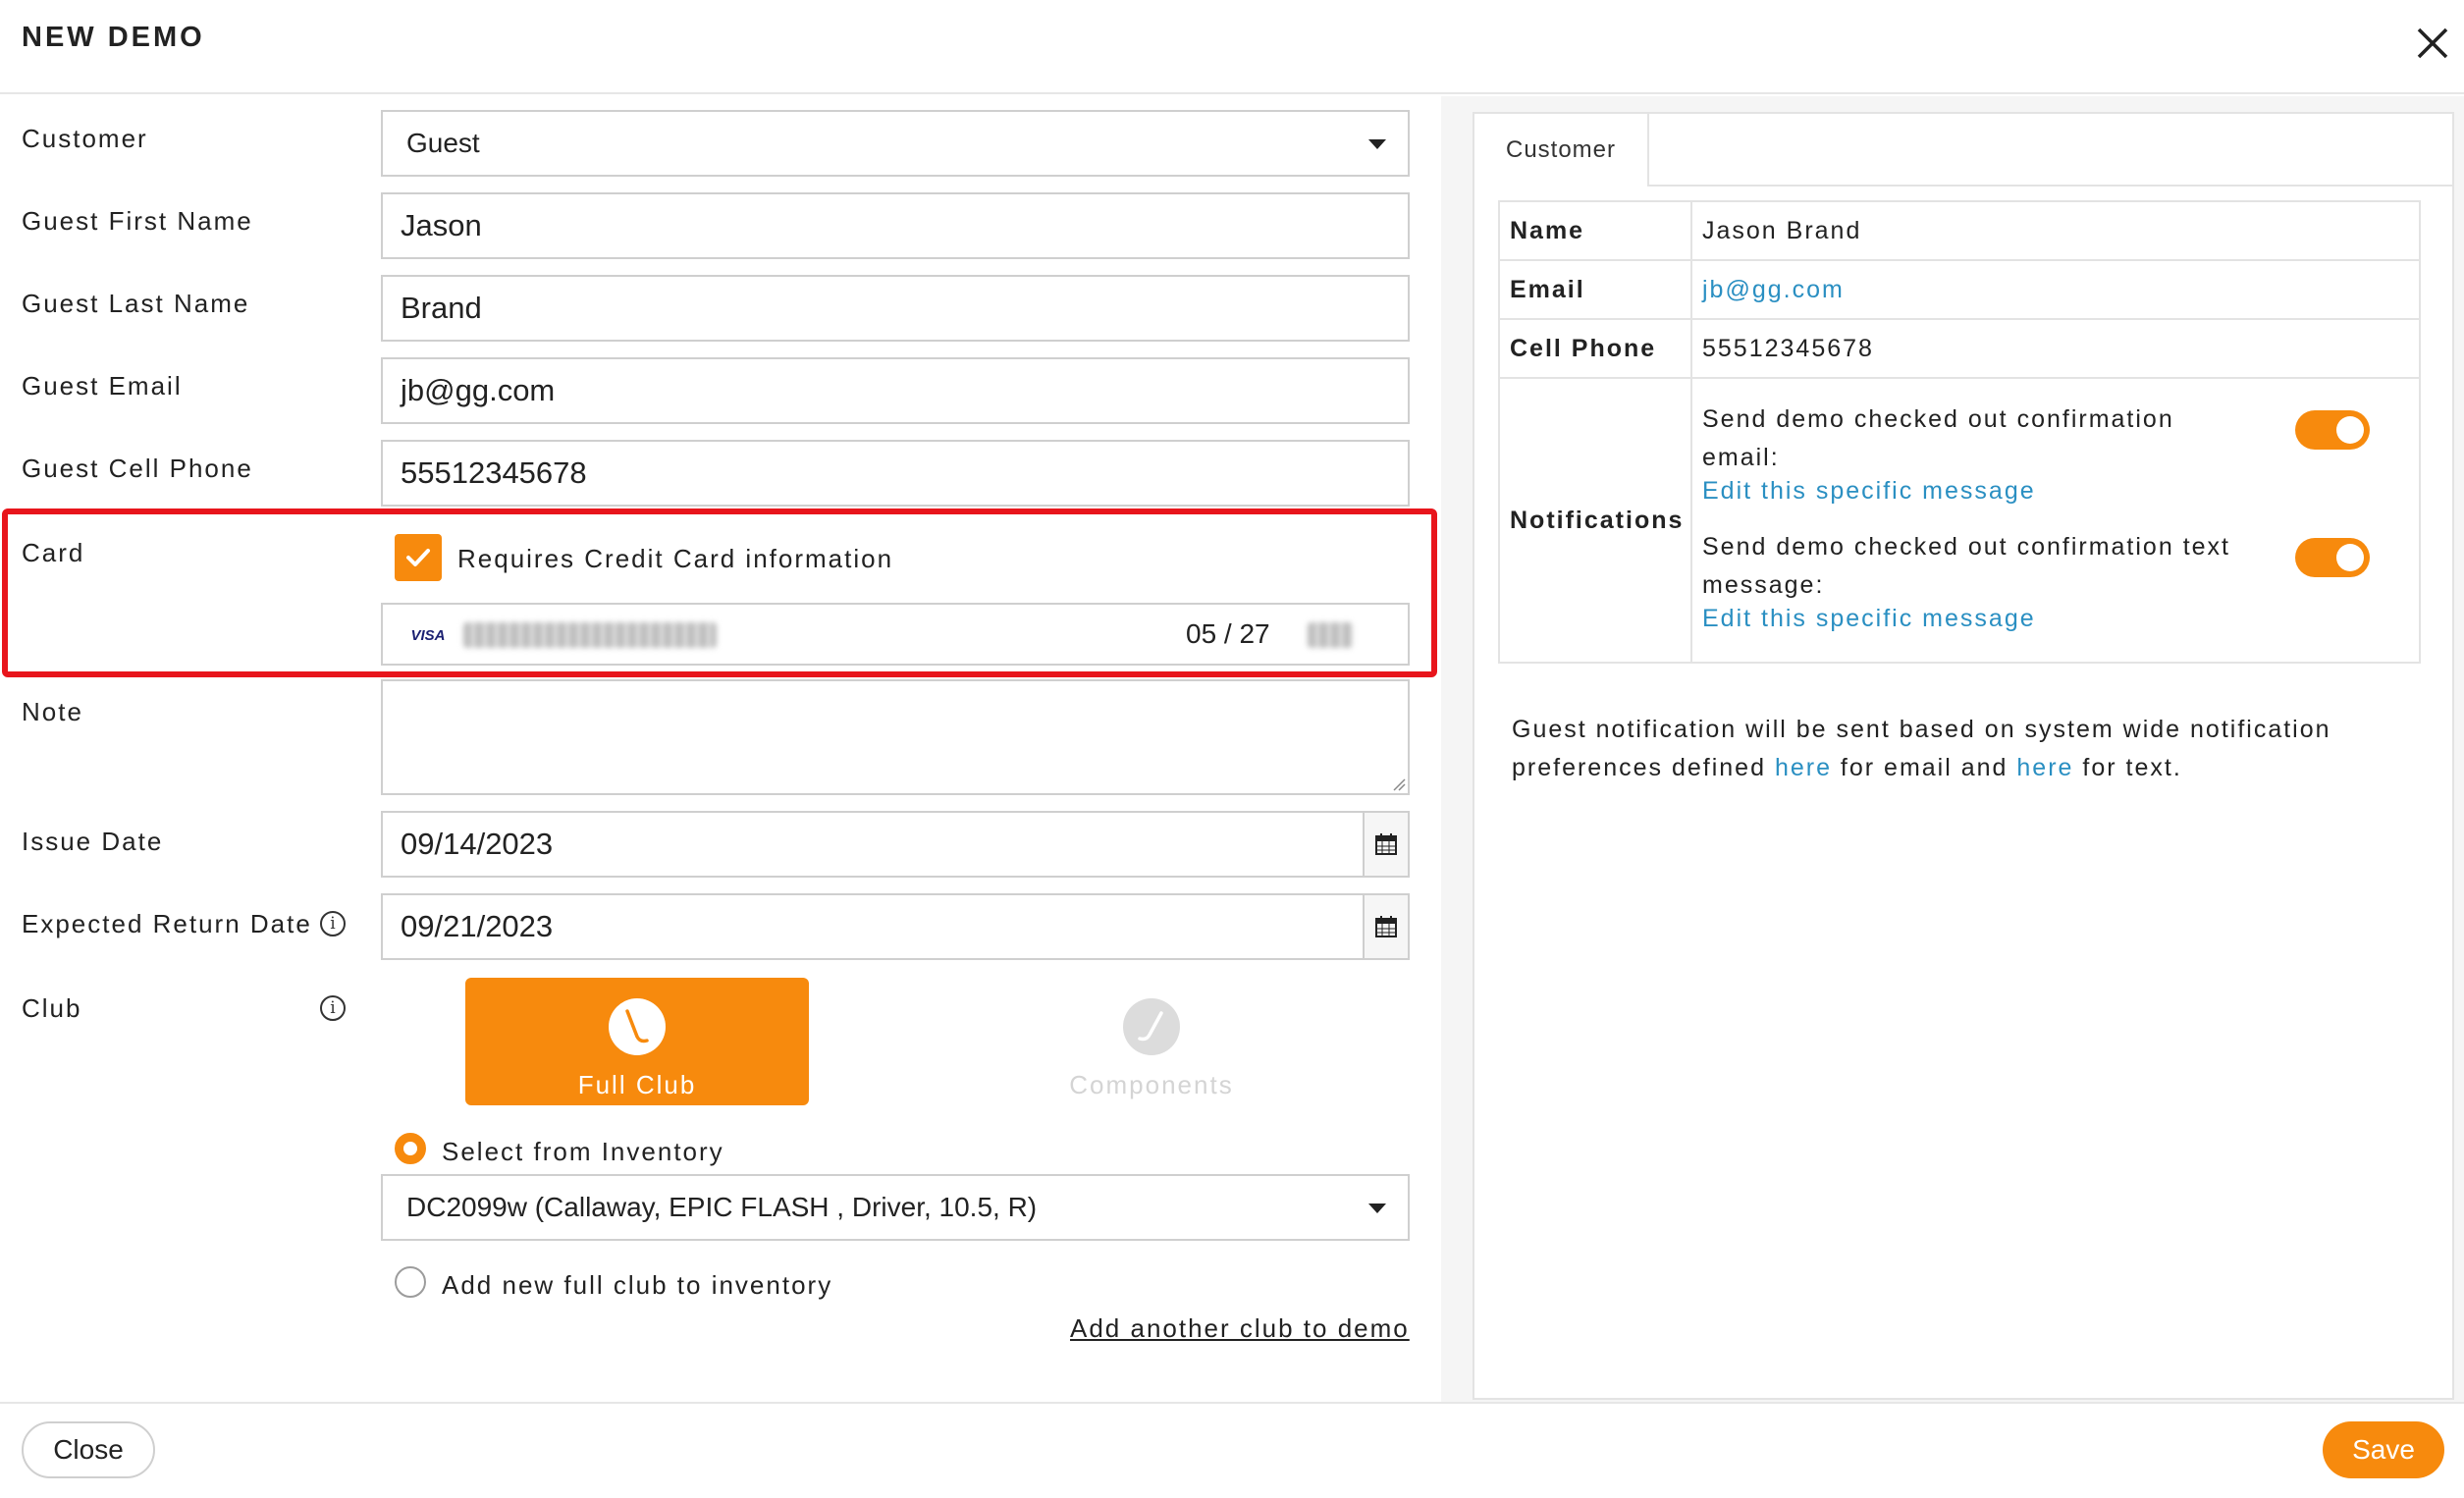 The image size is (2464, 1498). Describe the element at coordinates (137, 221) in the screenshot. I see `first-name-label: Guest First Name` at that location.